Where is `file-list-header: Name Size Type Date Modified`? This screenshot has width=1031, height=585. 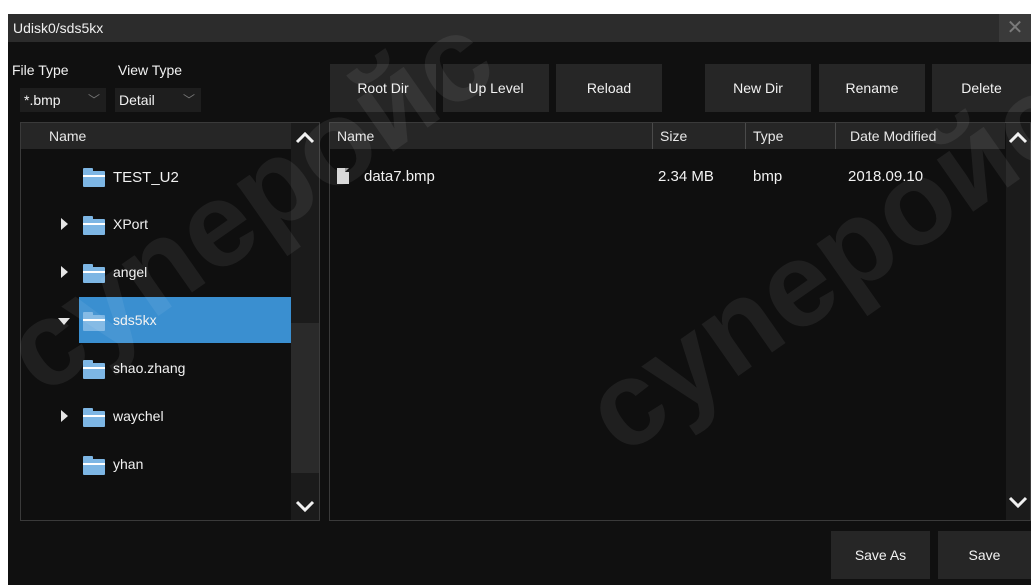 file-list-header: Name Size Type Date Modified is located at coordinates (667, 136).